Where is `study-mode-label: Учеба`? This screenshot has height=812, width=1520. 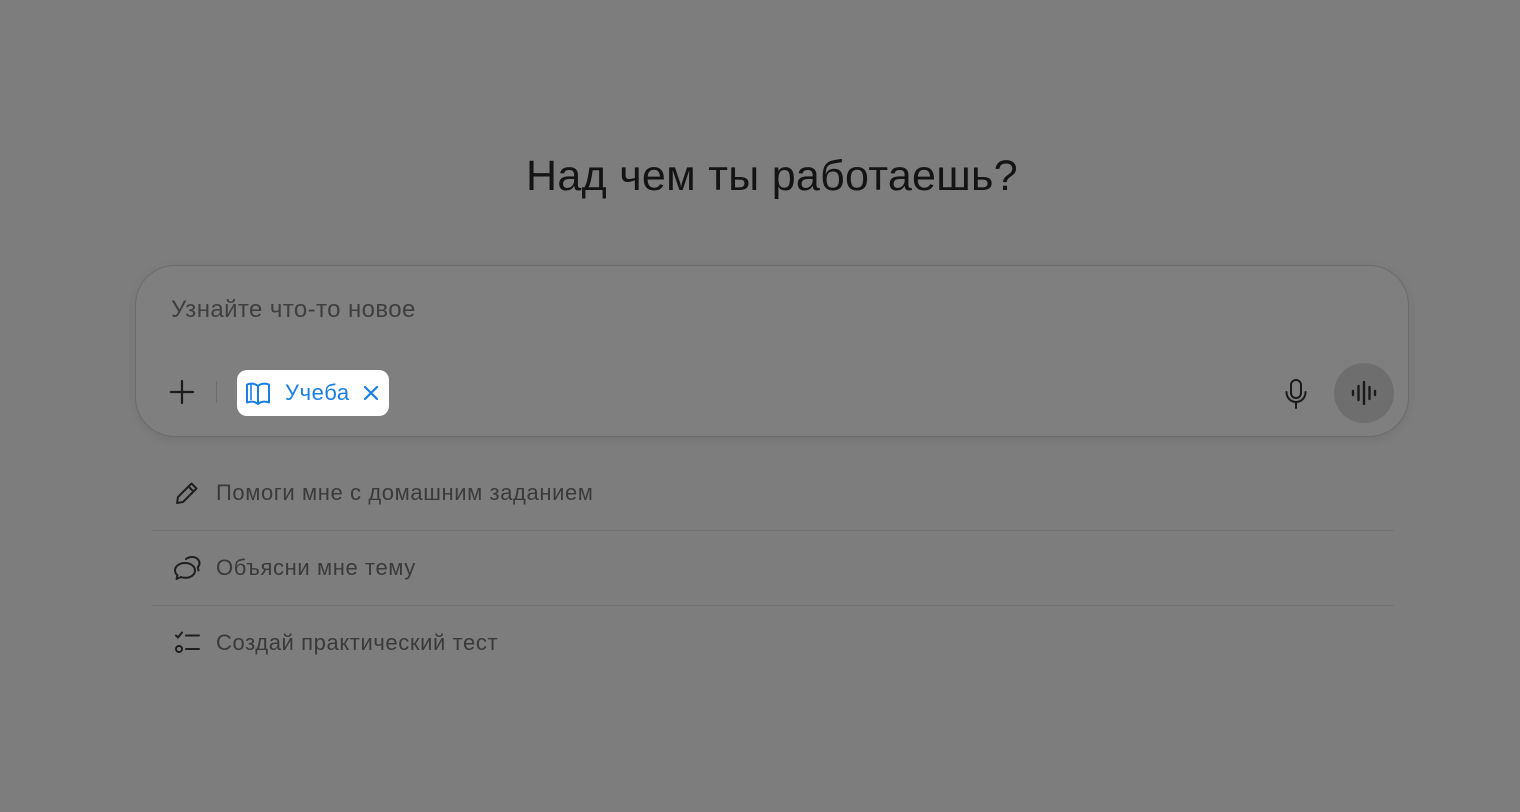 study-mode-label: Учеба is located at coordinates (317, 392).